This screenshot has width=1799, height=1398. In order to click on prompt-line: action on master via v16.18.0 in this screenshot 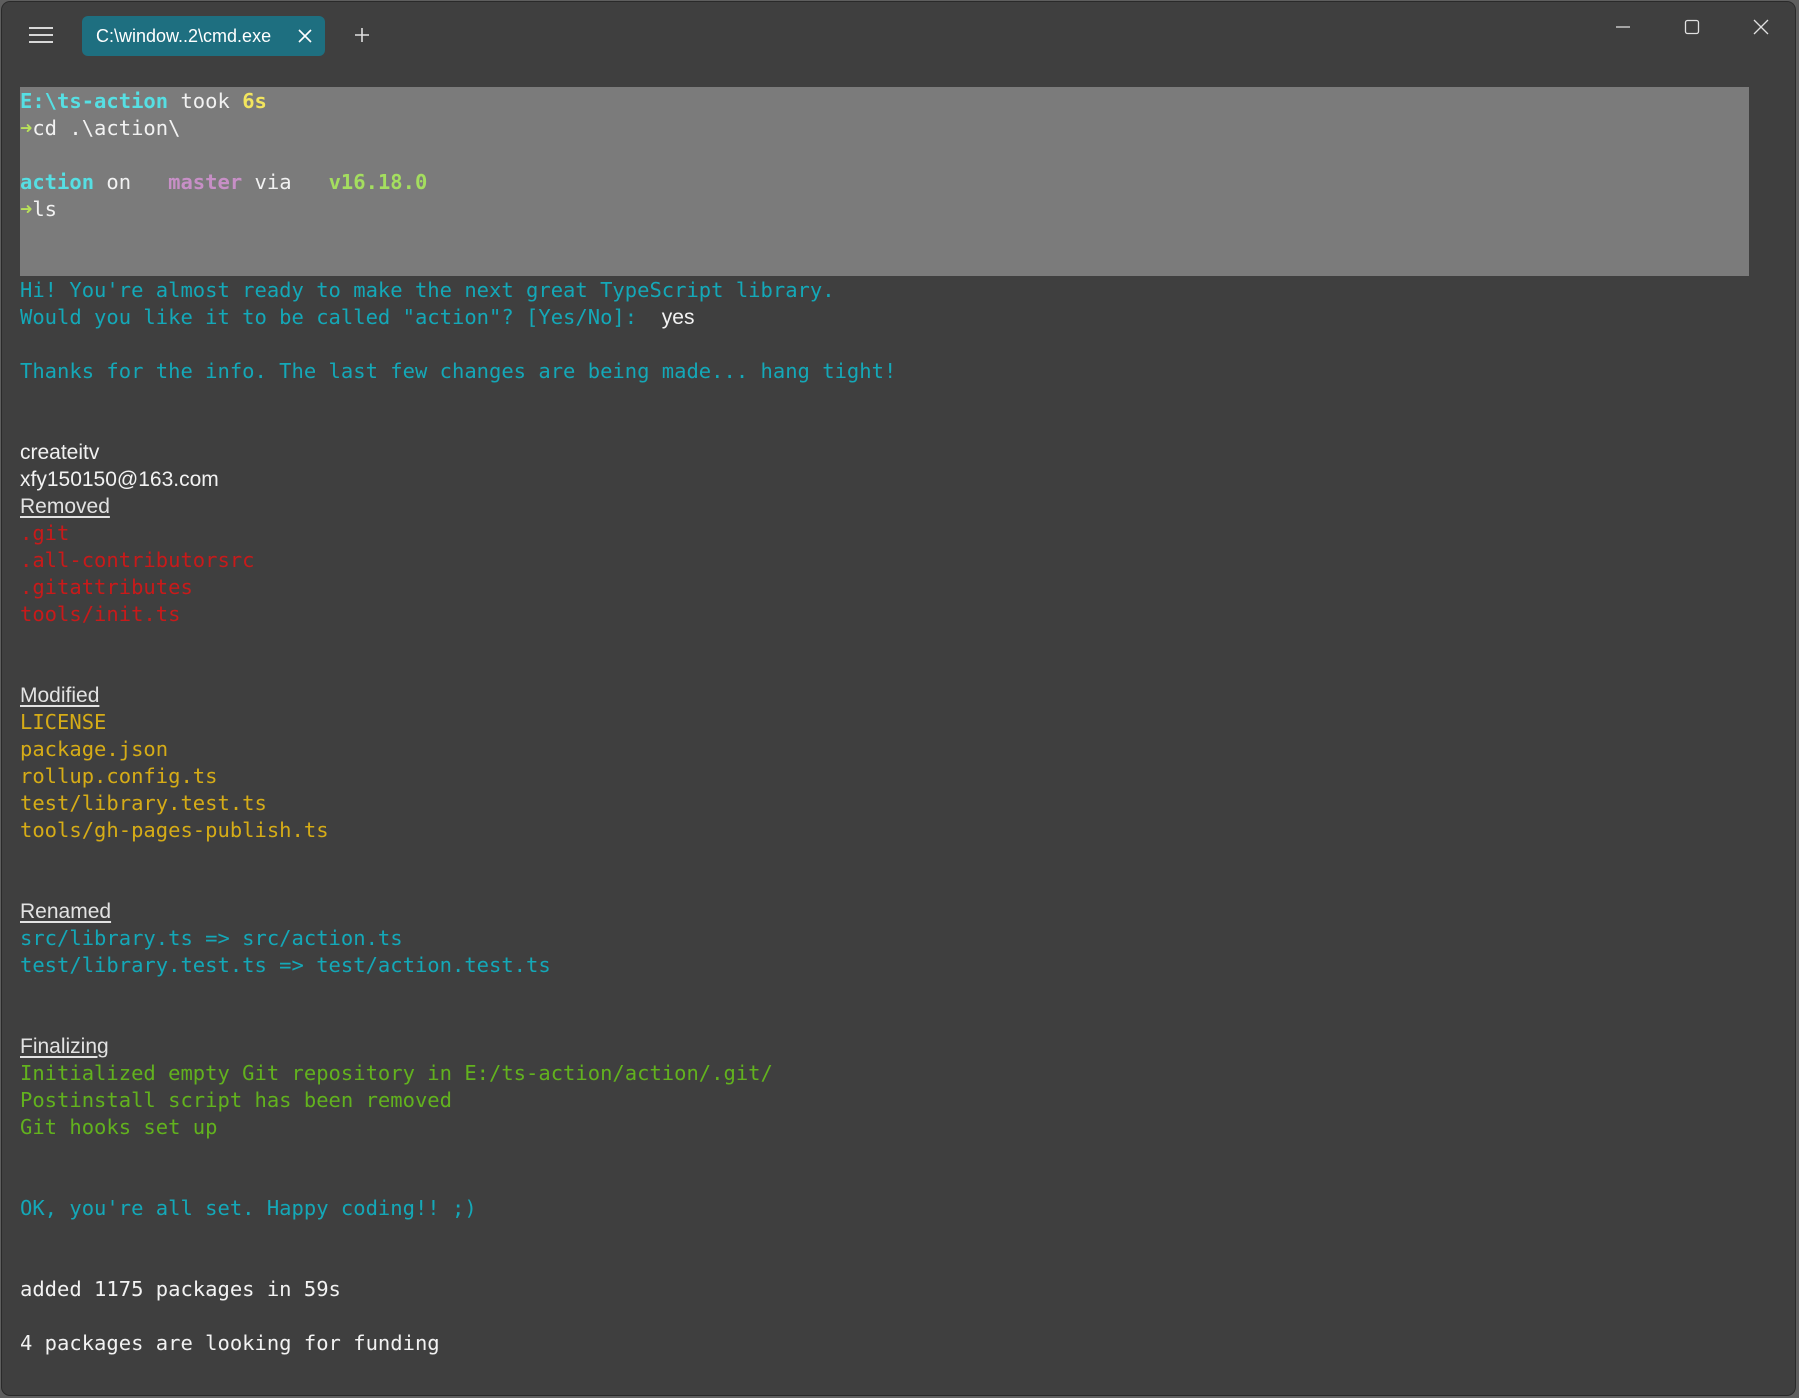, I will do `click(224, 182)`.